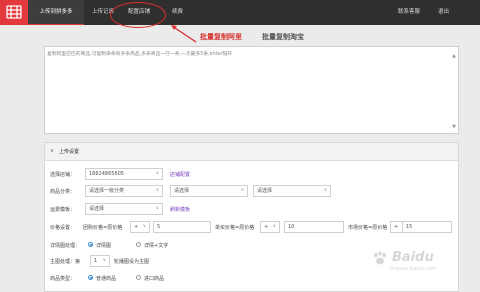 The width and height of the screenshot is (480, 292). What do you see at coordinates (314, 227) in the screenshot?
I see `single-price-input: 10` at bounding box center [314, 227].